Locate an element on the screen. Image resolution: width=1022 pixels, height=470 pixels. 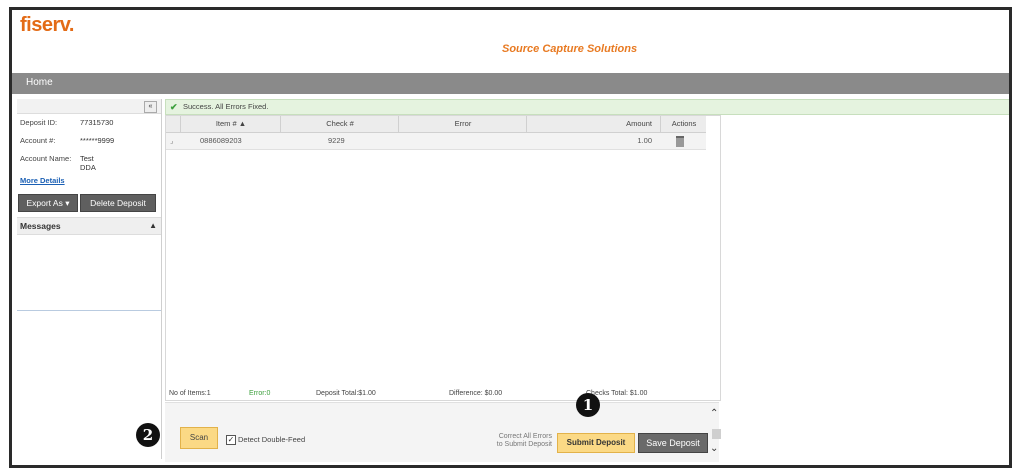
sidebar-header is located at coordinates (89, 106).